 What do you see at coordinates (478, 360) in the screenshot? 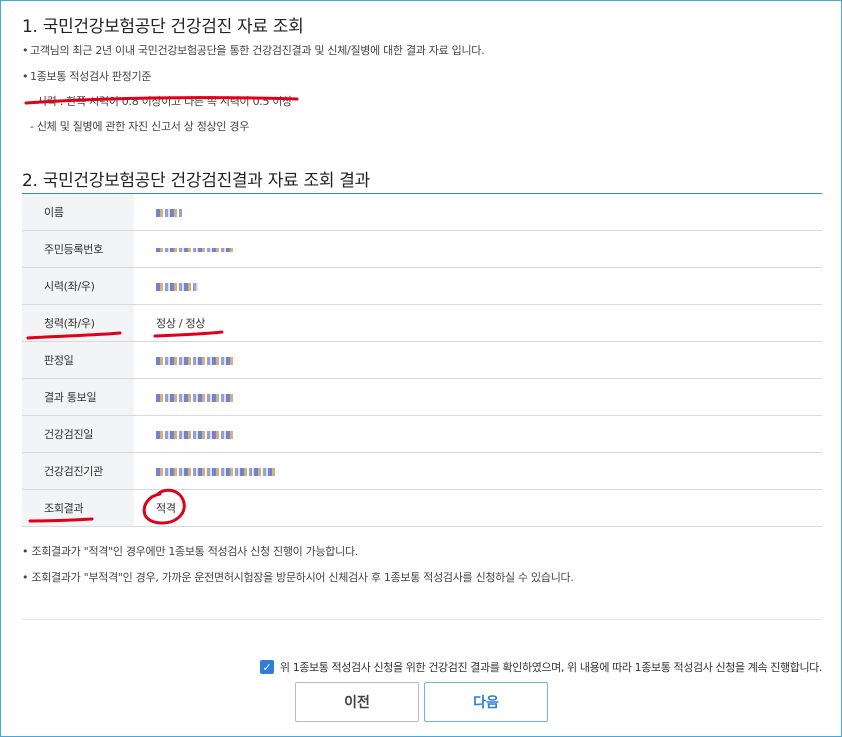
I see `row-value-judgment-date` at bounding box center [478, 360].